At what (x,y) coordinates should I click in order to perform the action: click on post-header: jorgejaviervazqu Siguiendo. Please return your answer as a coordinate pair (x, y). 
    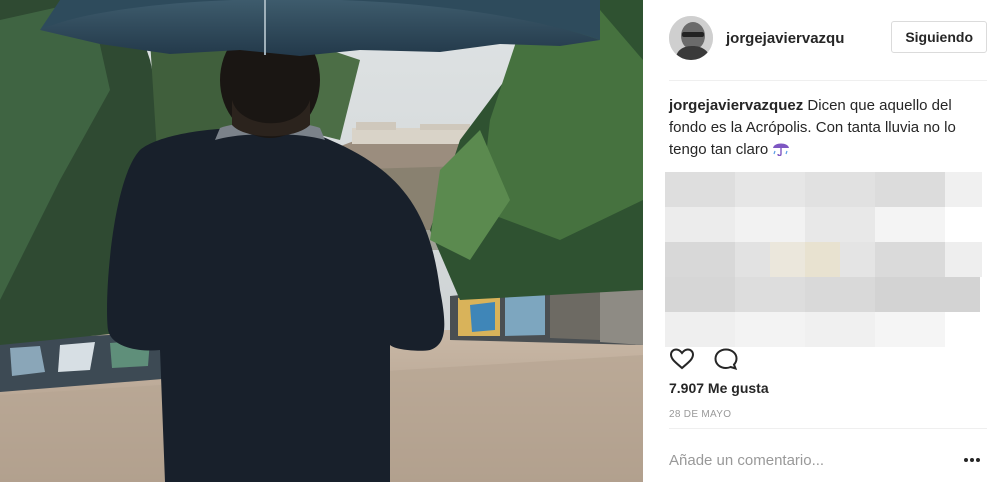
    Looking at the image, I should click on (828, 38).